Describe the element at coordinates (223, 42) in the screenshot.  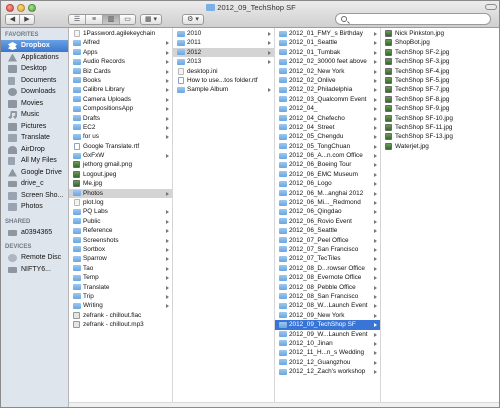
I see `folder-row: 2011` at that location.